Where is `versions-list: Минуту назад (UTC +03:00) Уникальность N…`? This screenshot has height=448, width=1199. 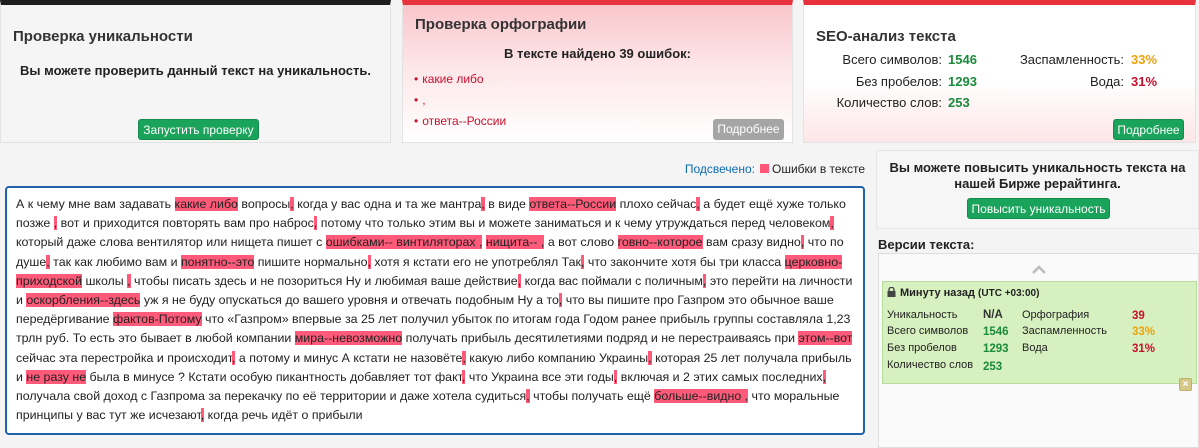 versions-list: Минуту назад (UTC +03:00) Уникальность N… is located at coordinates (1038, 350).